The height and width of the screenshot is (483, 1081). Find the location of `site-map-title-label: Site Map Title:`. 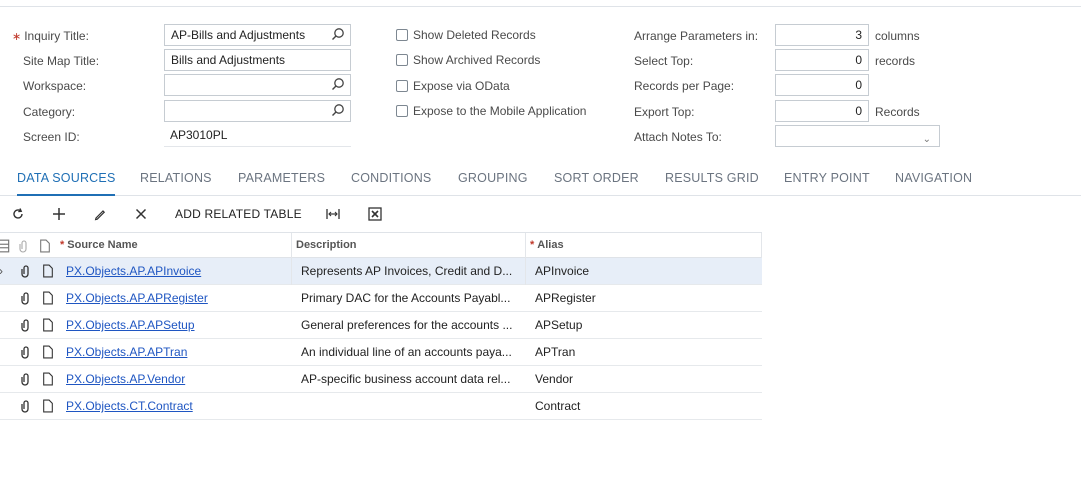

site-map-title-label: Site Map Title: is located at coordinates (61, 61).